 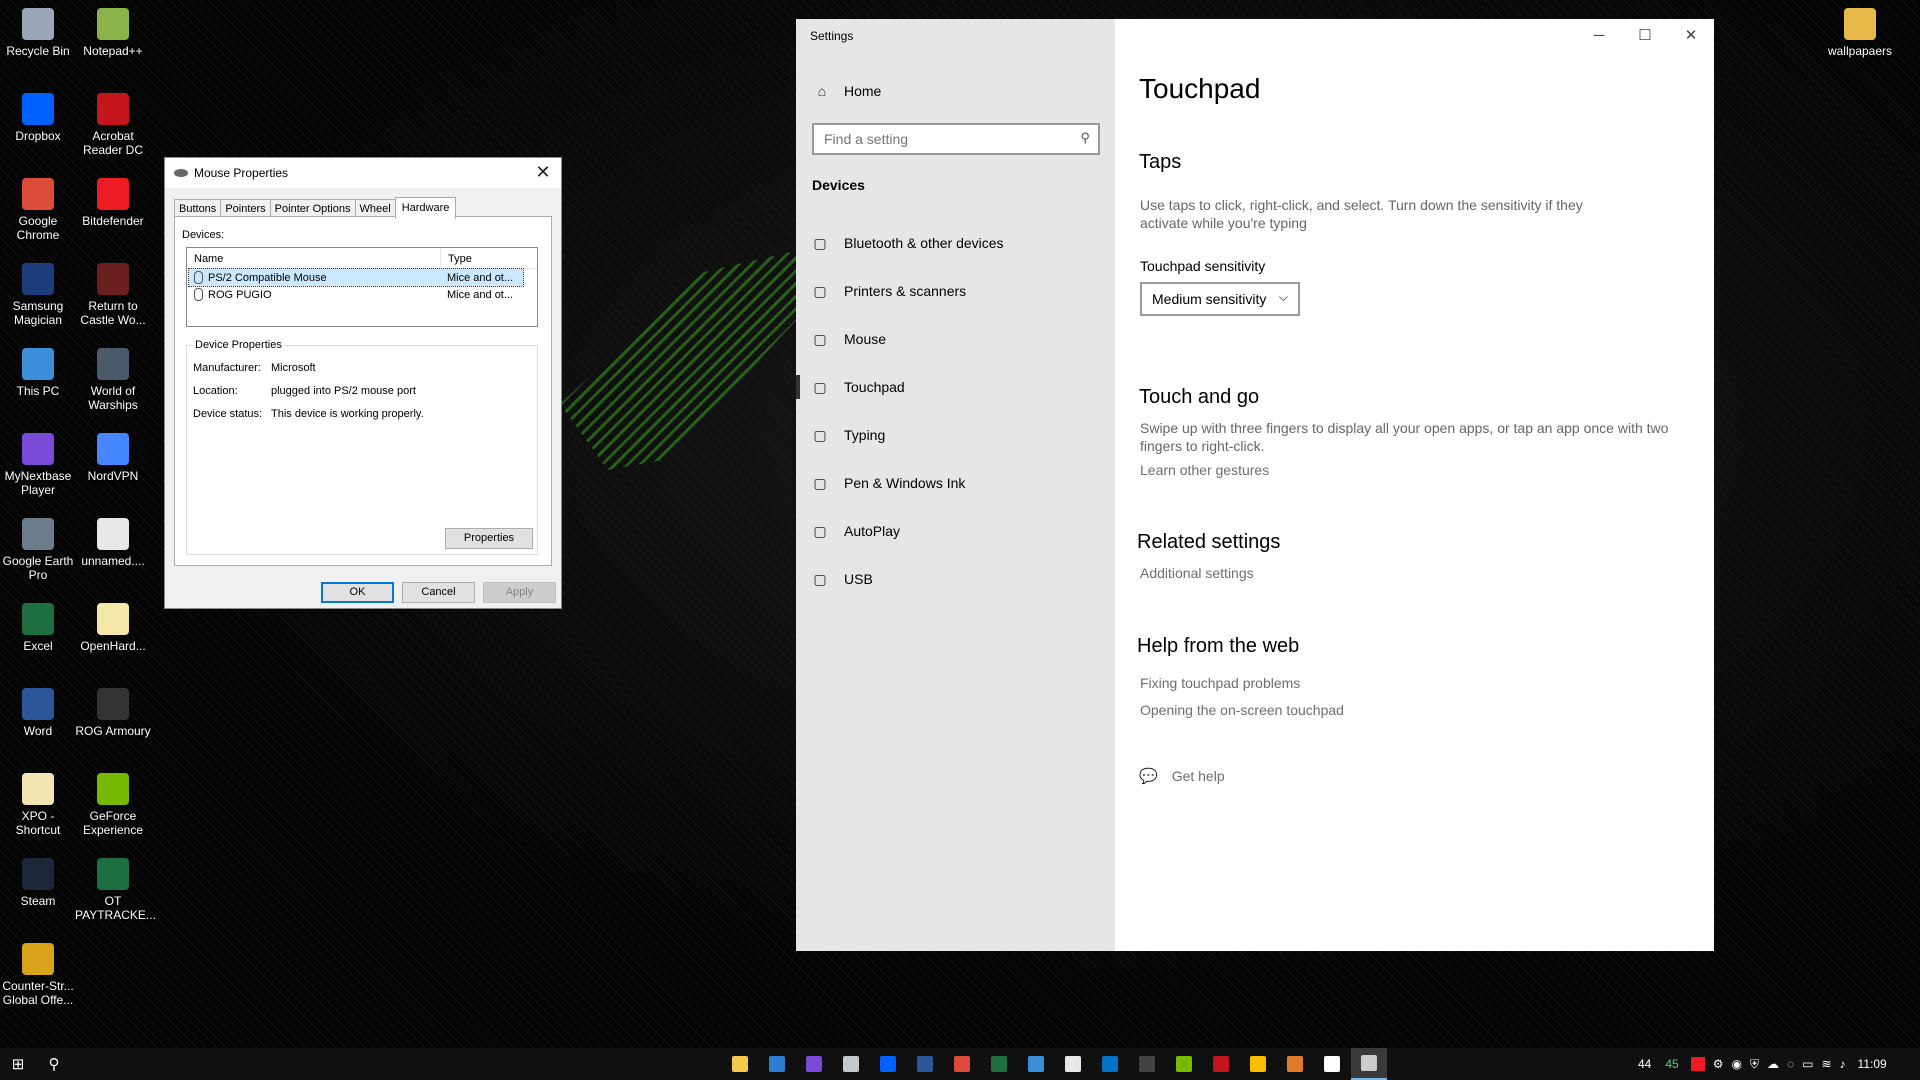 What do you see at coordinates (1644, 1064) in the screenshot?
I see `cpu-temp: 44` at bounding box center [1644, 1064].